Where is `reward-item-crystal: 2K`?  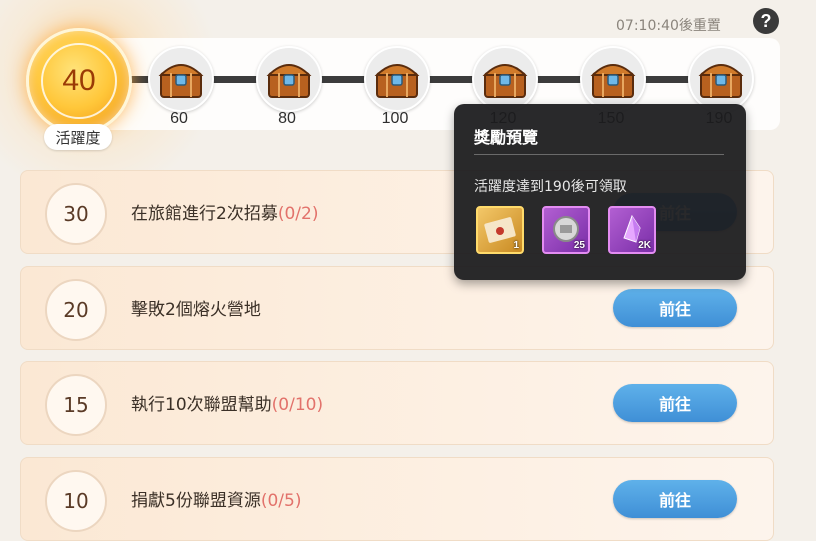
reward-item-crystal: 2K is located at coordinates (632, 230).